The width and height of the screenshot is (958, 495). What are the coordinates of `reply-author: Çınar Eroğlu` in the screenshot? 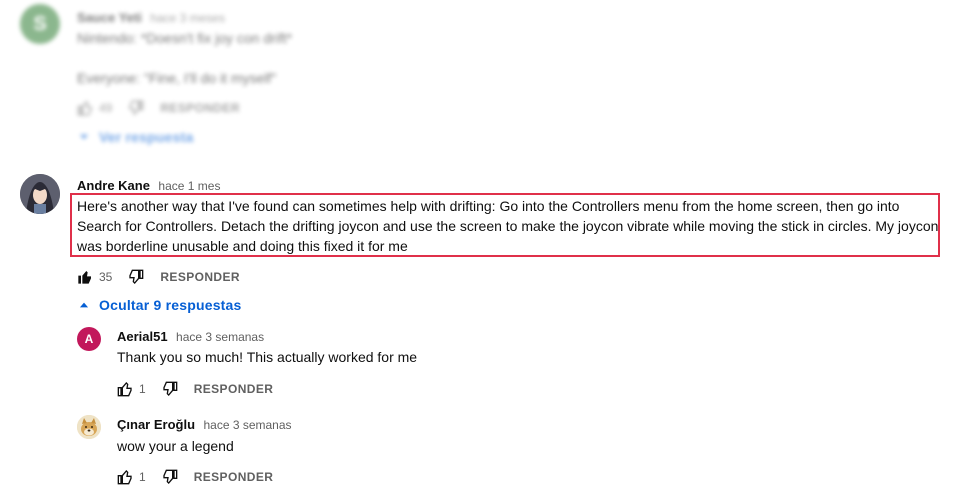 It's located at (156, 424).